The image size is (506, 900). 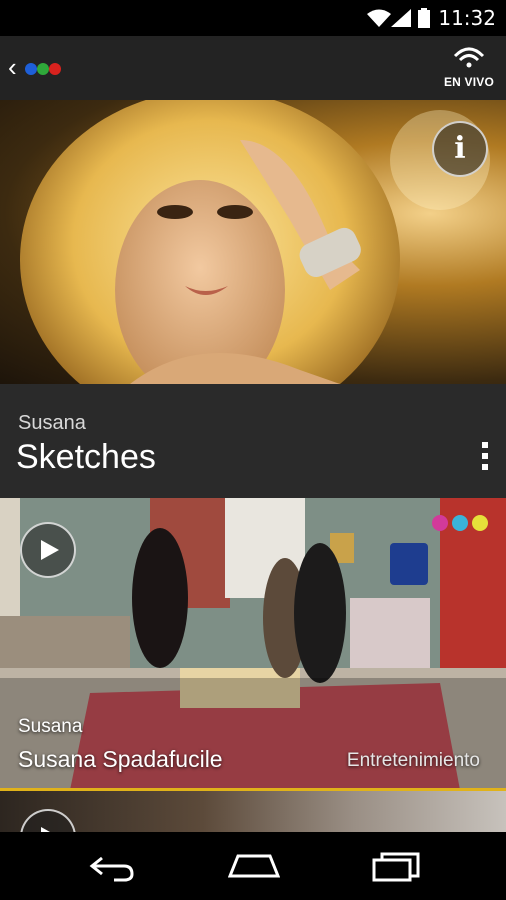 What do you see at coordinates (460, 149) in the screenshot?
I see `info-button: i` at bounding box center [460, 149].